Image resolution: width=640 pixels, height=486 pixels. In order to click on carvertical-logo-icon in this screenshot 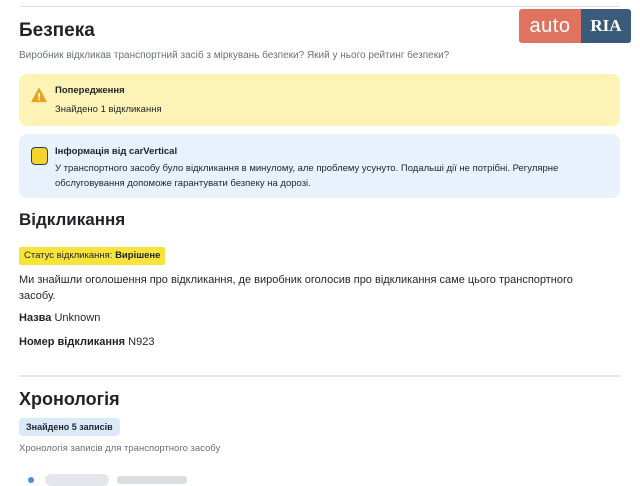, I will do `click(39, 156)`.